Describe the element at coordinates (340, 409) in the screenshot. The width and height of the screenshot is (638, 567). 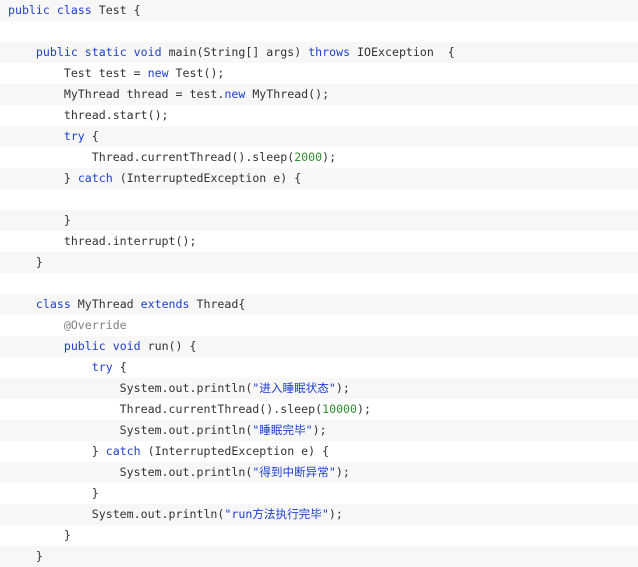
I see `code-token-num: 10000` at that location.